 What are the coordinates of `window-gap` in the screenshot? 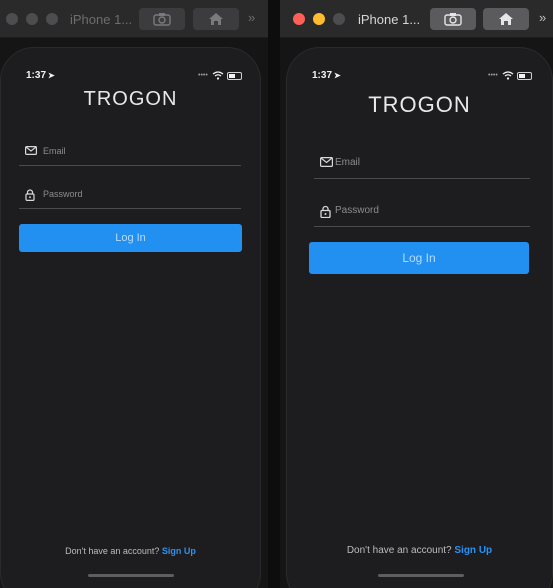 It's located at (274, 294).